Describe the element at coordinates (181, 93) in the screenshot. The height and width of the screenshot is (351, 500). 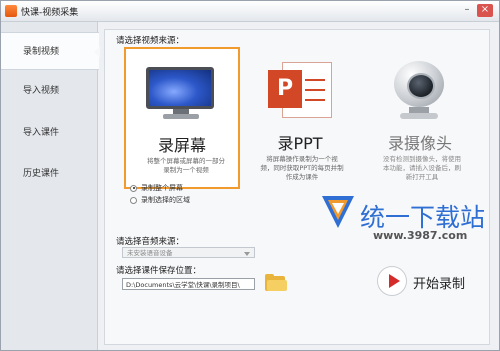
I see `monitor-icon` at that location.